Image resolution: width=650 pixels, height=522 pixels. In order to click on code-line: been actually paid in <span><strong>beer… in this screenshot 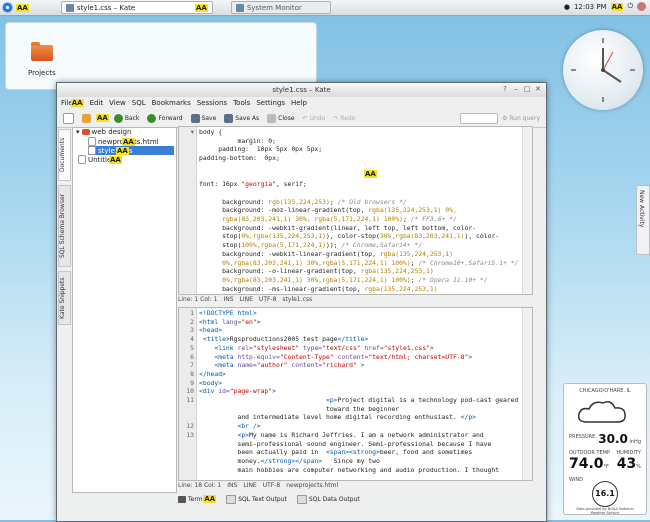, I will do `click(336, 452)`.